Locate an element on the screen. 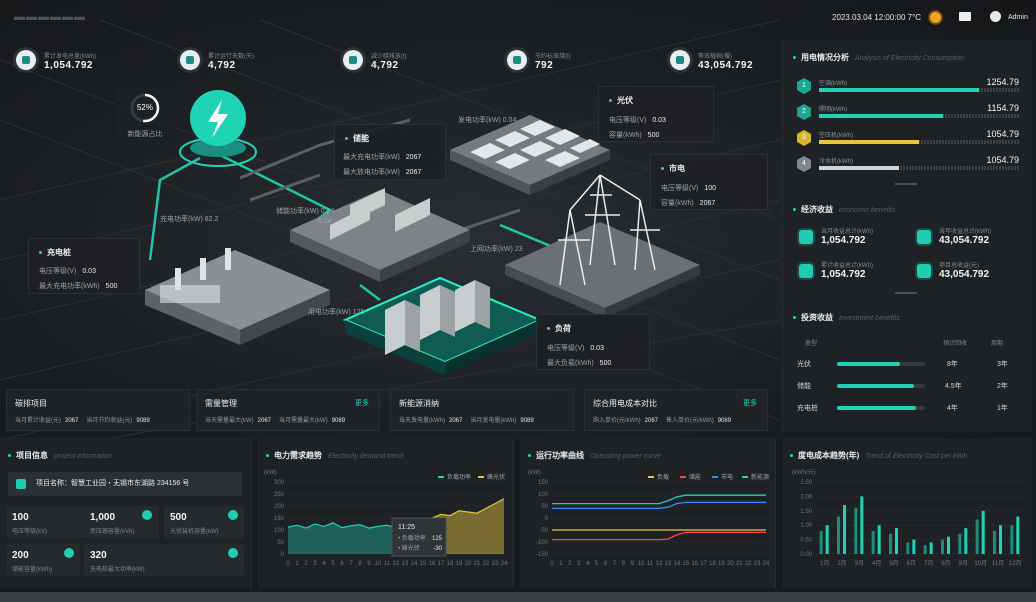  grid-info-card: 市电 电压等级(V) 100 容量(kWh) 2067 is located at coordinates (709, 182).